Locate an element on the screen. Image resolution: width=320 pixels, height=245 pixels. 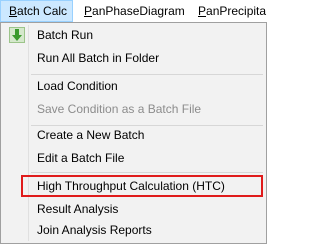
menu-item-label: Edit a Batch File is located at coordinates (81, 158).